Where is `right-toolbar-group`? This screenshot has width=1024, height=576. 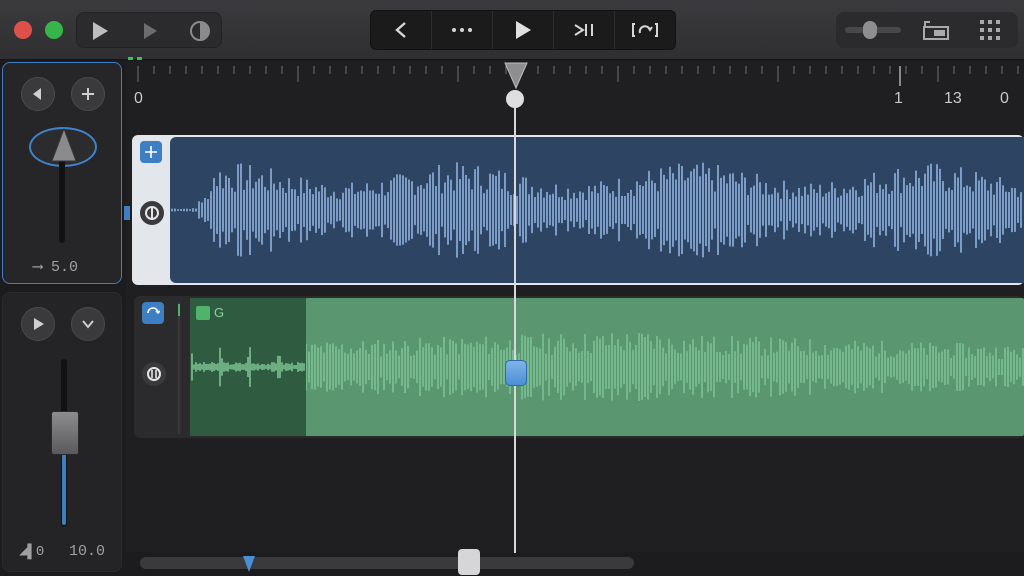 right-toolbar-group is located at coordinates (927, 30).